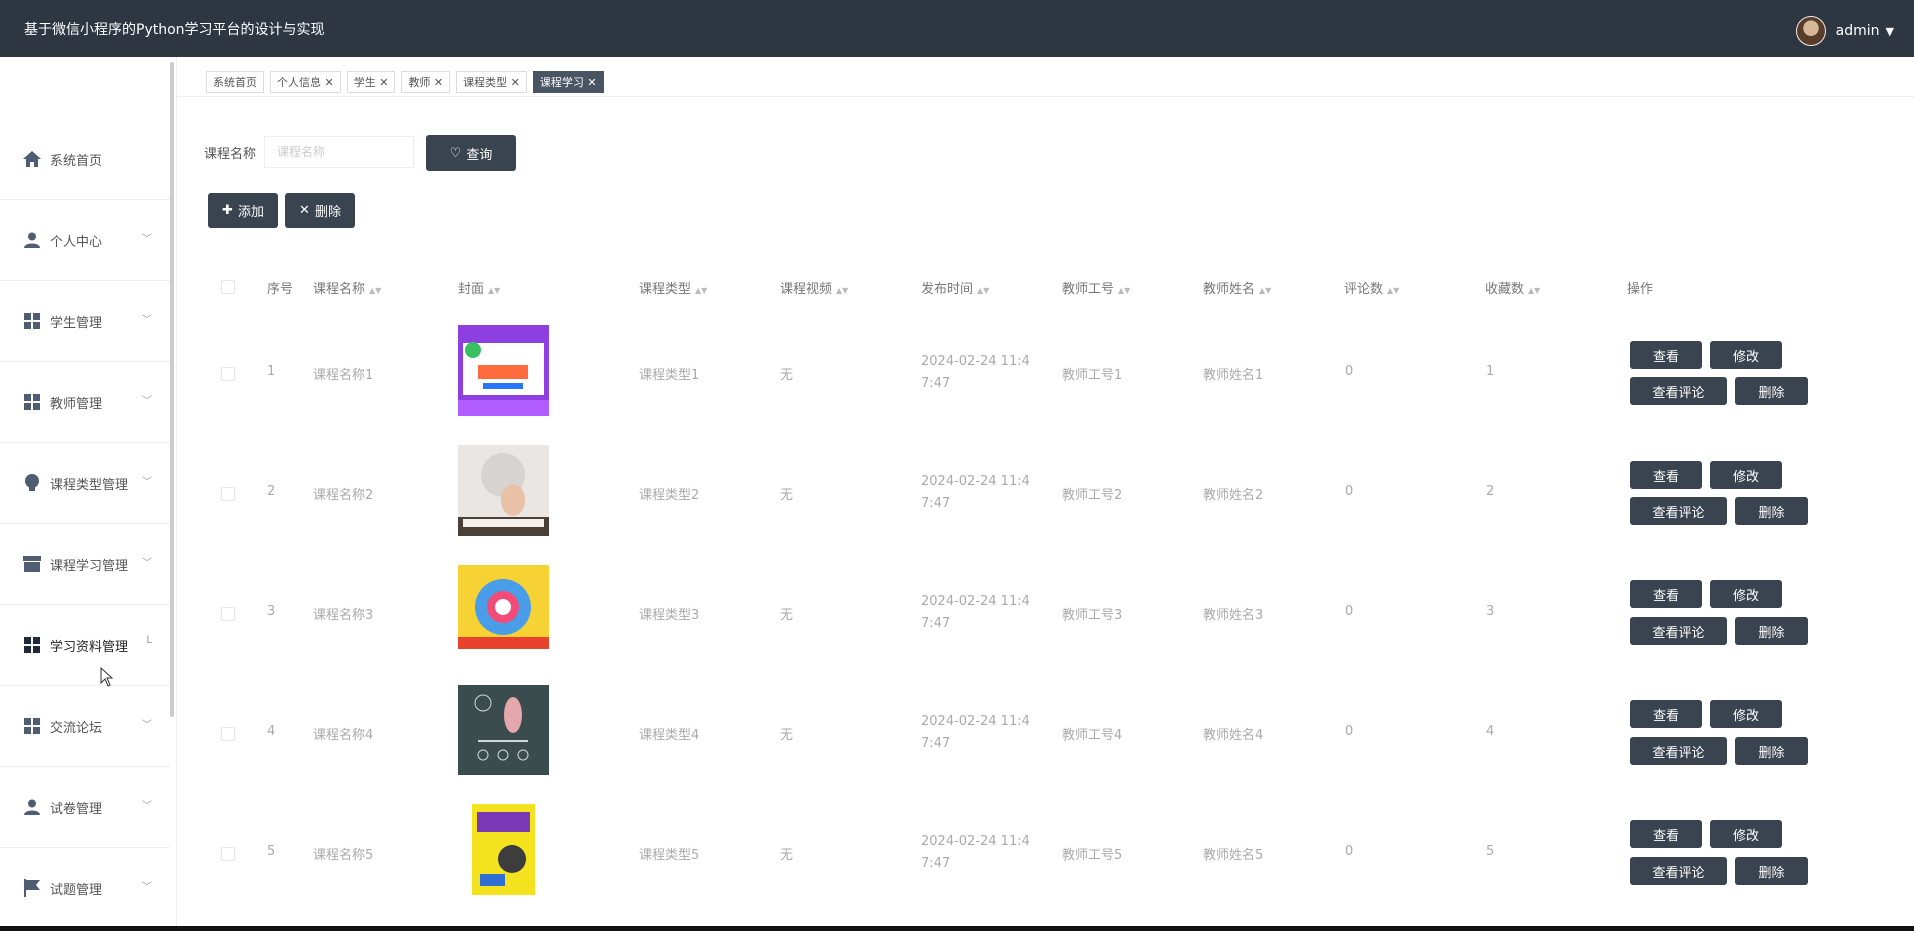  Describe the element at coordinates (1092, 375) in the screenshot. I see `cell-teacher-no: 教师工号1` at that location.